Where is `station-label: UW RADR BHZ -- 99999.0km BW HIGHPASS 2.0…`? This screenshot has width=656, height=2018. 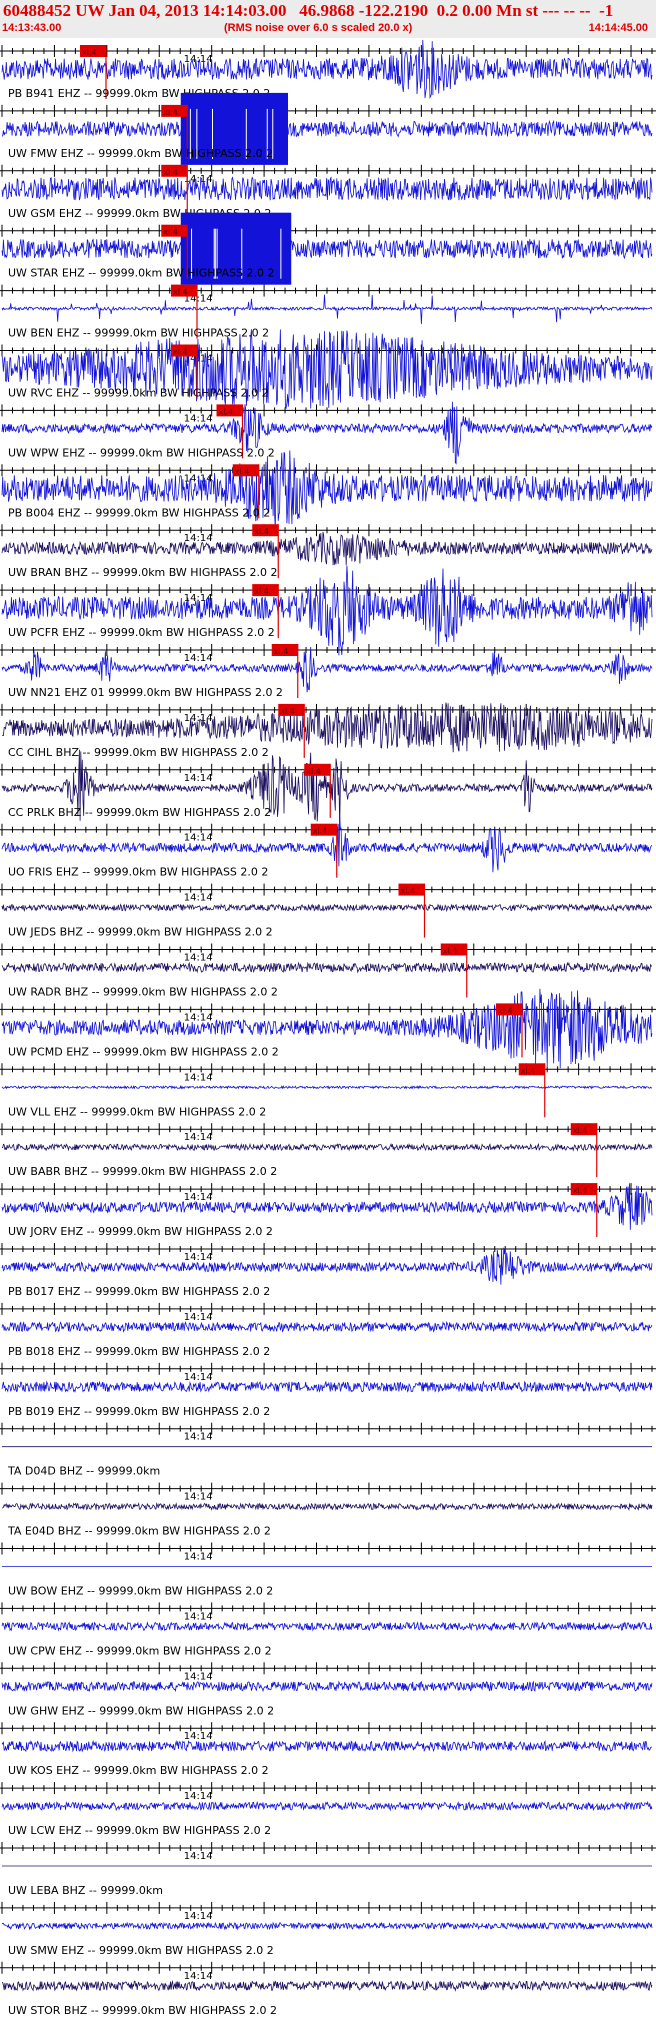 station-label: UW RADR BHZ -- 99999.0km BW HIGHPASS 2.0… is located at coordinates (143, 992).